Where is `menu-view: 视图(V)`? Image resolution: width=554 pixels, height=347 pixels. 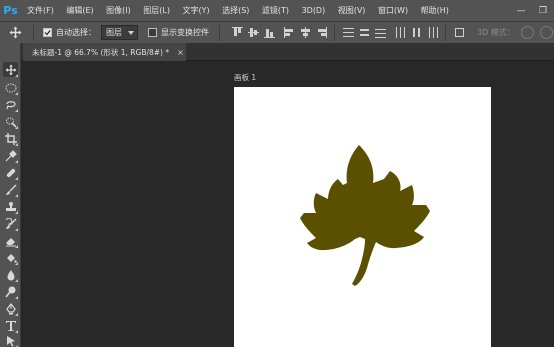
menu-view: 视图(V) is located at coordinates (352, 10).